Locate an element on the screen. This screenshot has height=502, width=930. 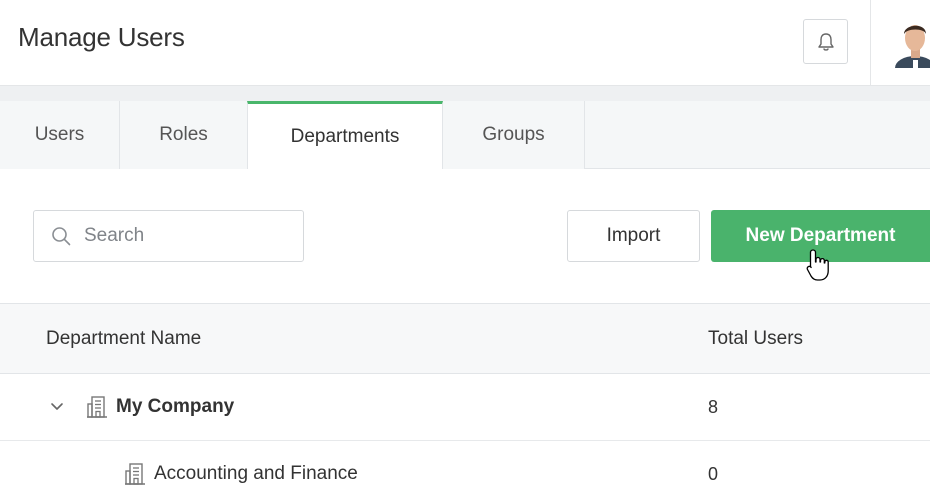
column-total-users: Total Users is located at coordinates (755, 339).